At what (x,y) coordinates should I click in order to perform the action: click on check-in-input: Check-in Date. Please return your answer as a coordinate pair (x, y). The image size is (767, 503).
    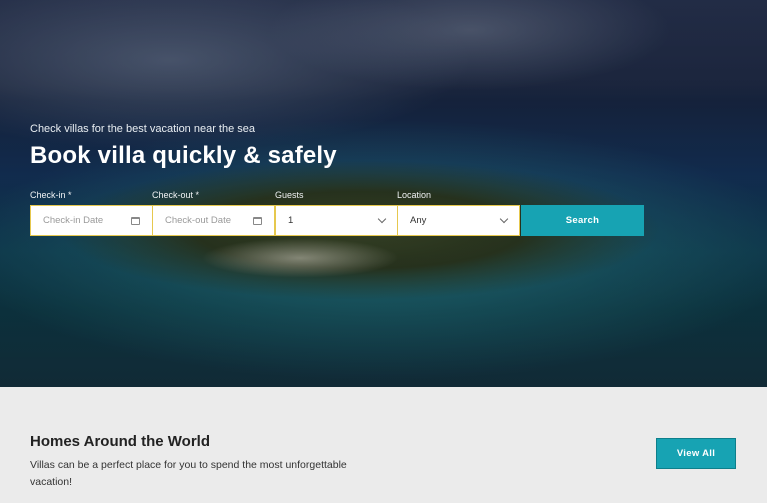
    Looking at the image, I should click on (91, 220).